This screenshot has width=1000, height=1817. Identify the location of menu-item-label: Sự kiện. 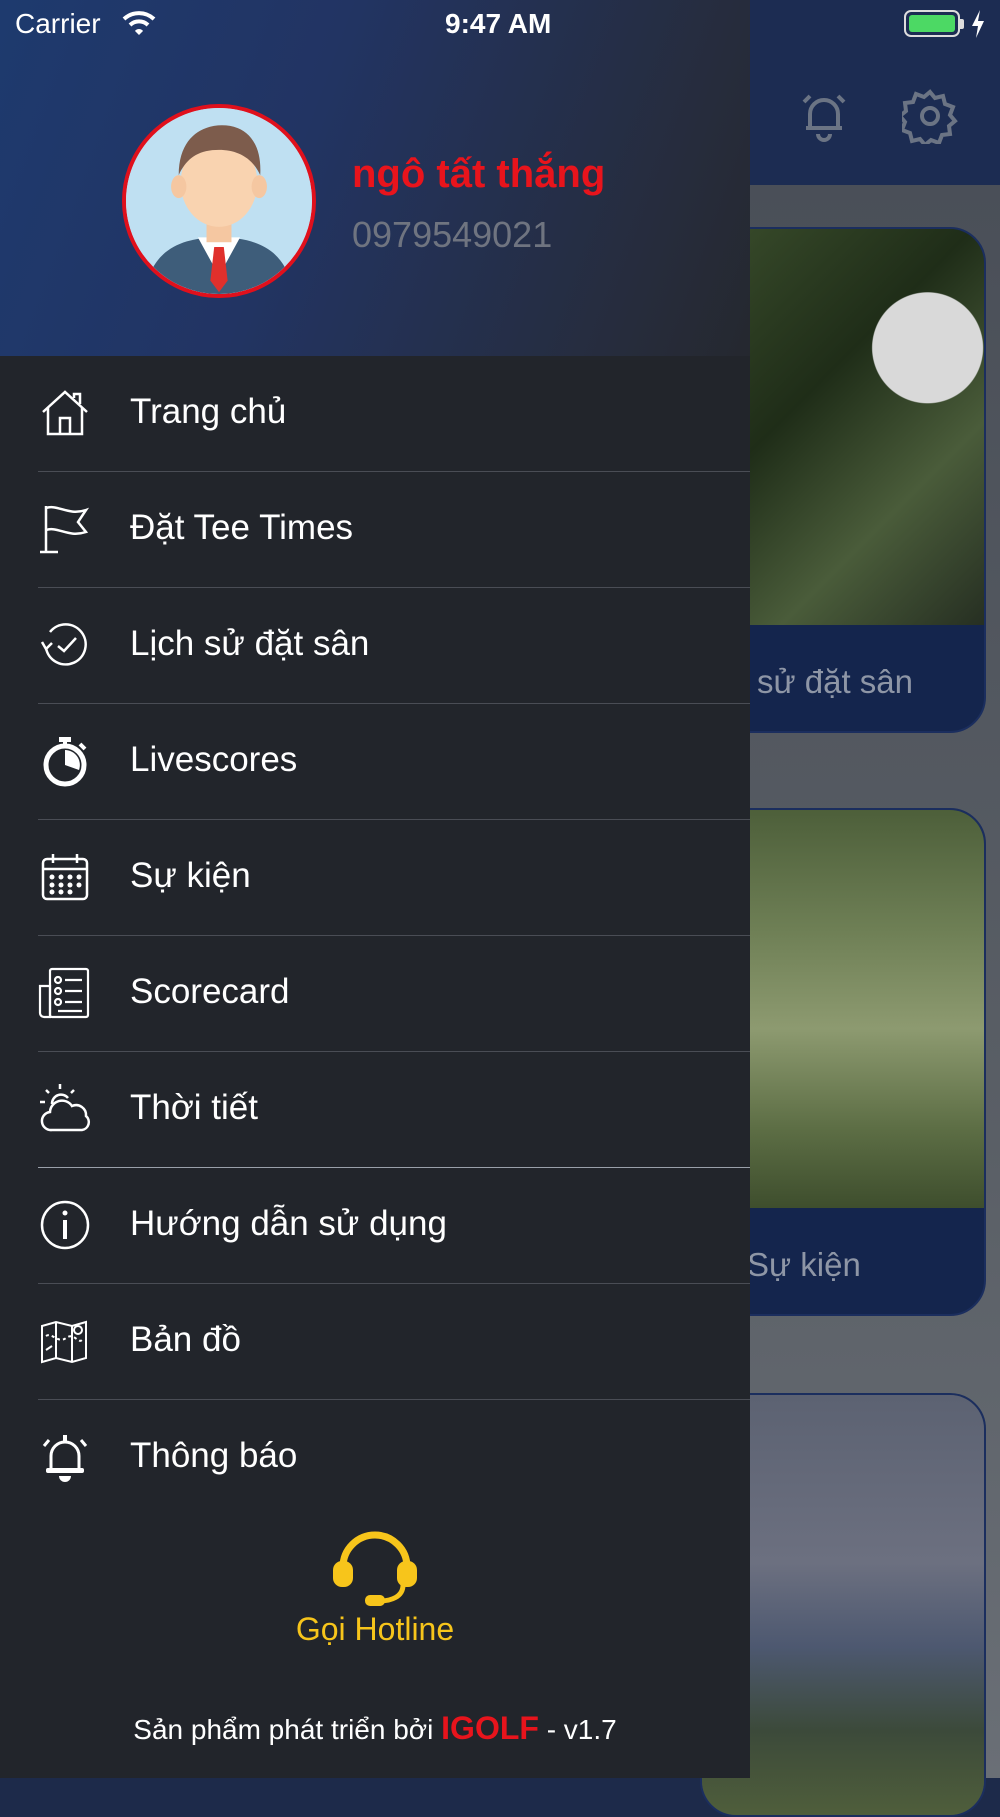
(190, 875).